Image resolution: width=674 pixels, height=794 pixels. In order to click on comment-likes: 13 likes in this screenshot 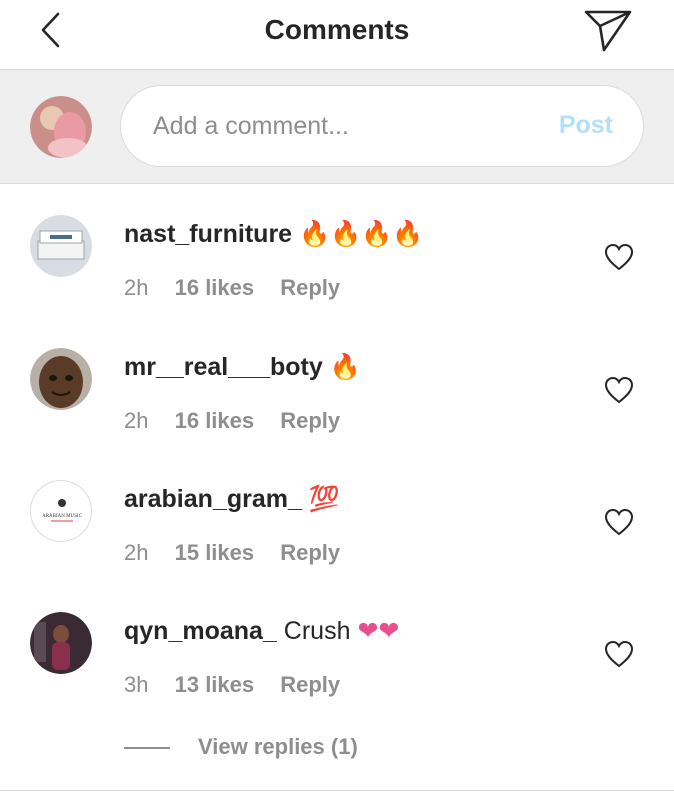, I will do `click(215, 684)`.